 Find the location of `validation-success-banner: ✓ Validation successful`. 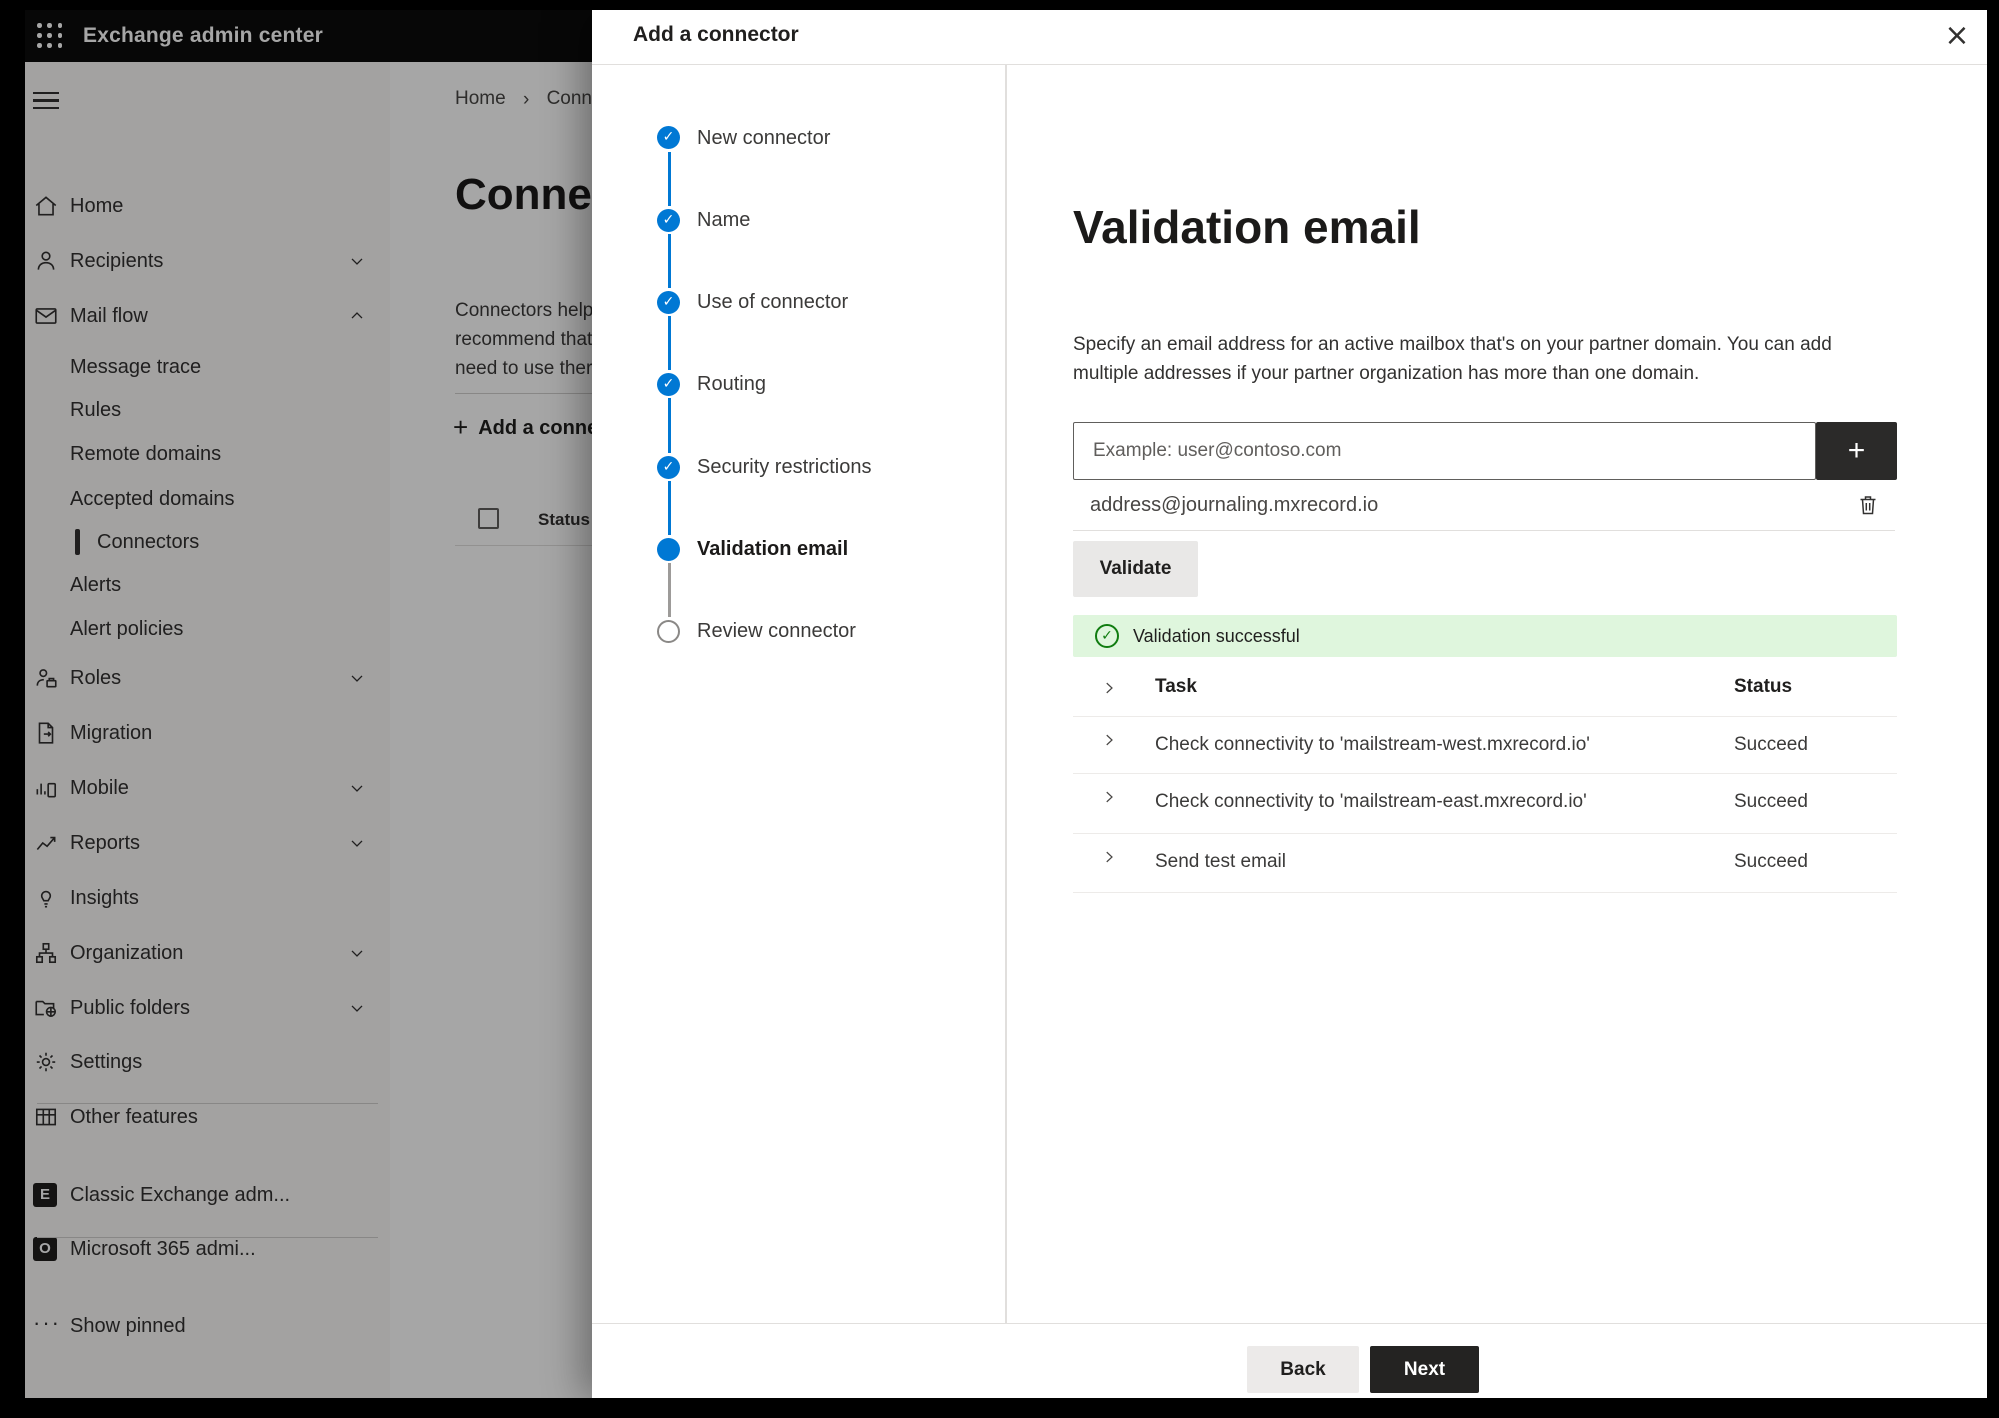

validation-success-banner: ✓ Validation successful is located at coordinates (1485, 636).